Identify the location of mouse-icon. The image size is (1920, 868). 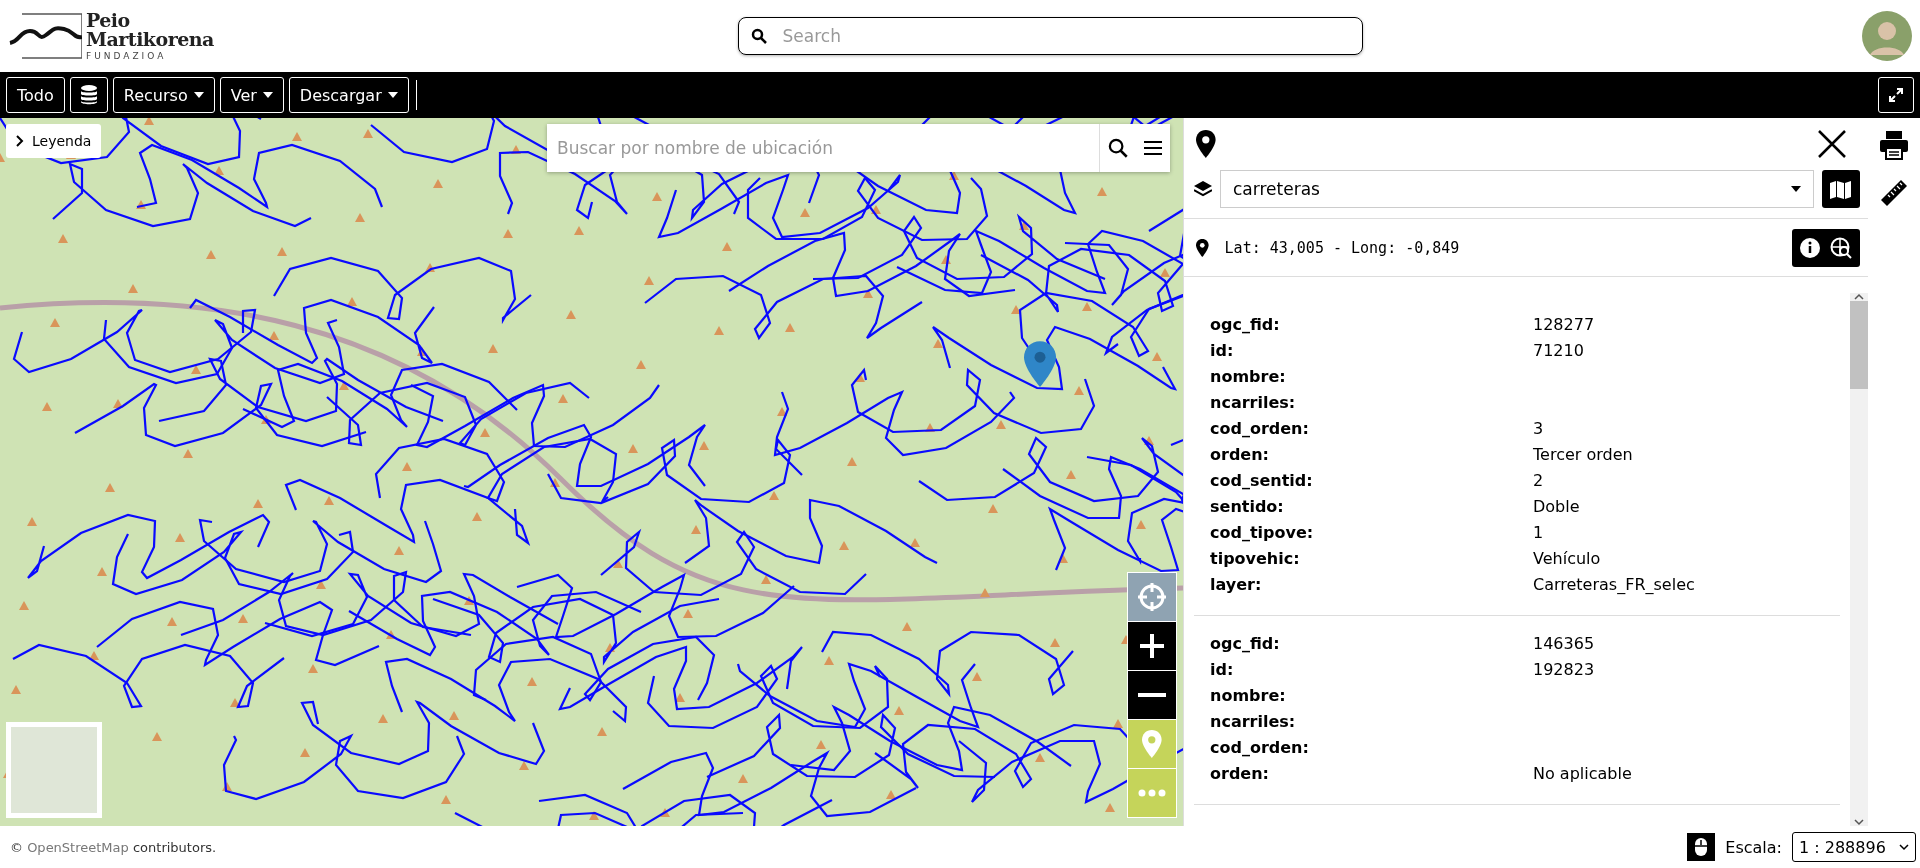
(1701, 847).